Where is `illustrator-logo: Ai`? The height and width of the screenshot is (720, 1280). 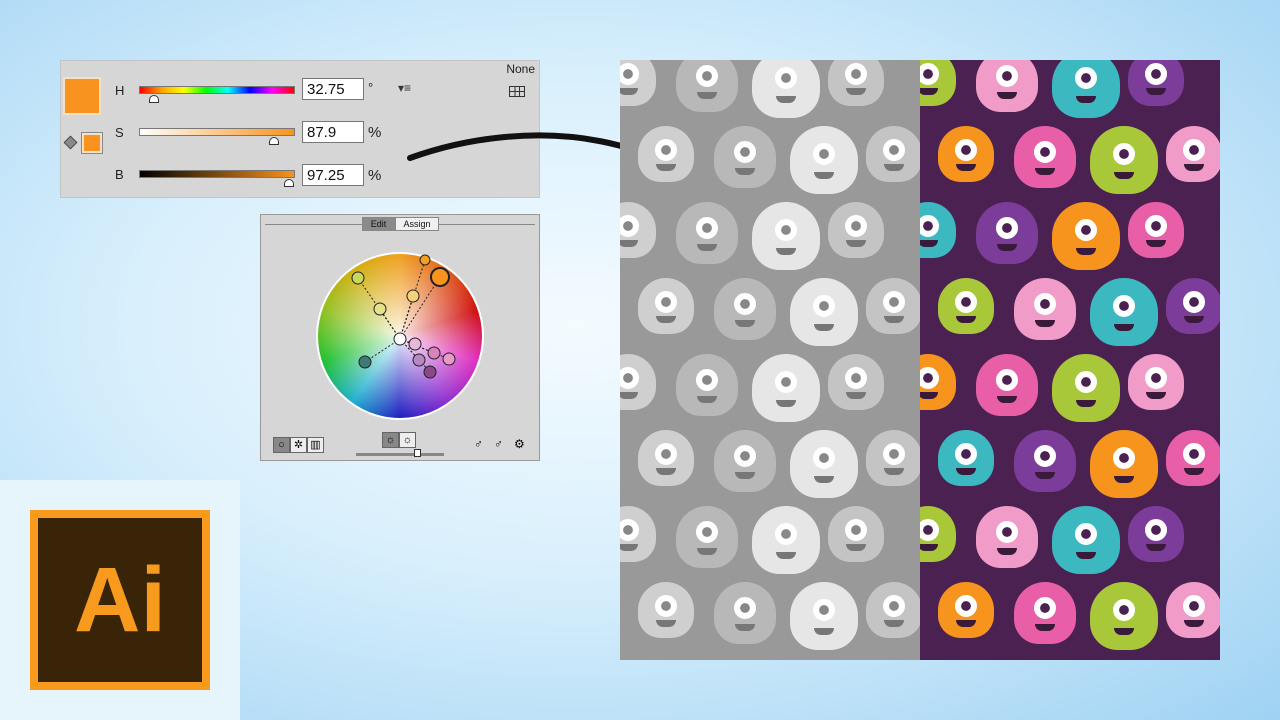
illustrator-logo: Ai is located at coordinates (120, 600).